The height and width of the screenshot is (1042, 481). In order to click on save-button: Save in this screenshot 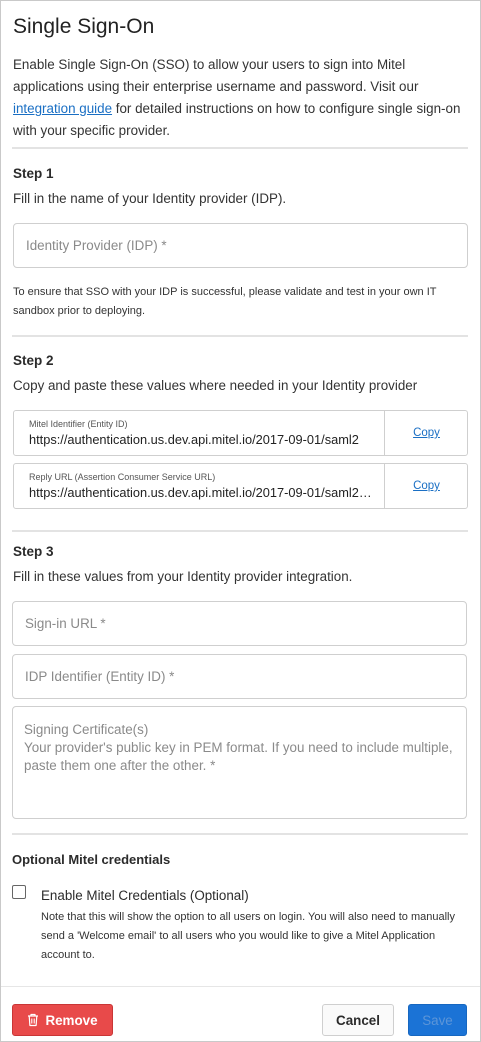, I will do `click(437, 1020)`.